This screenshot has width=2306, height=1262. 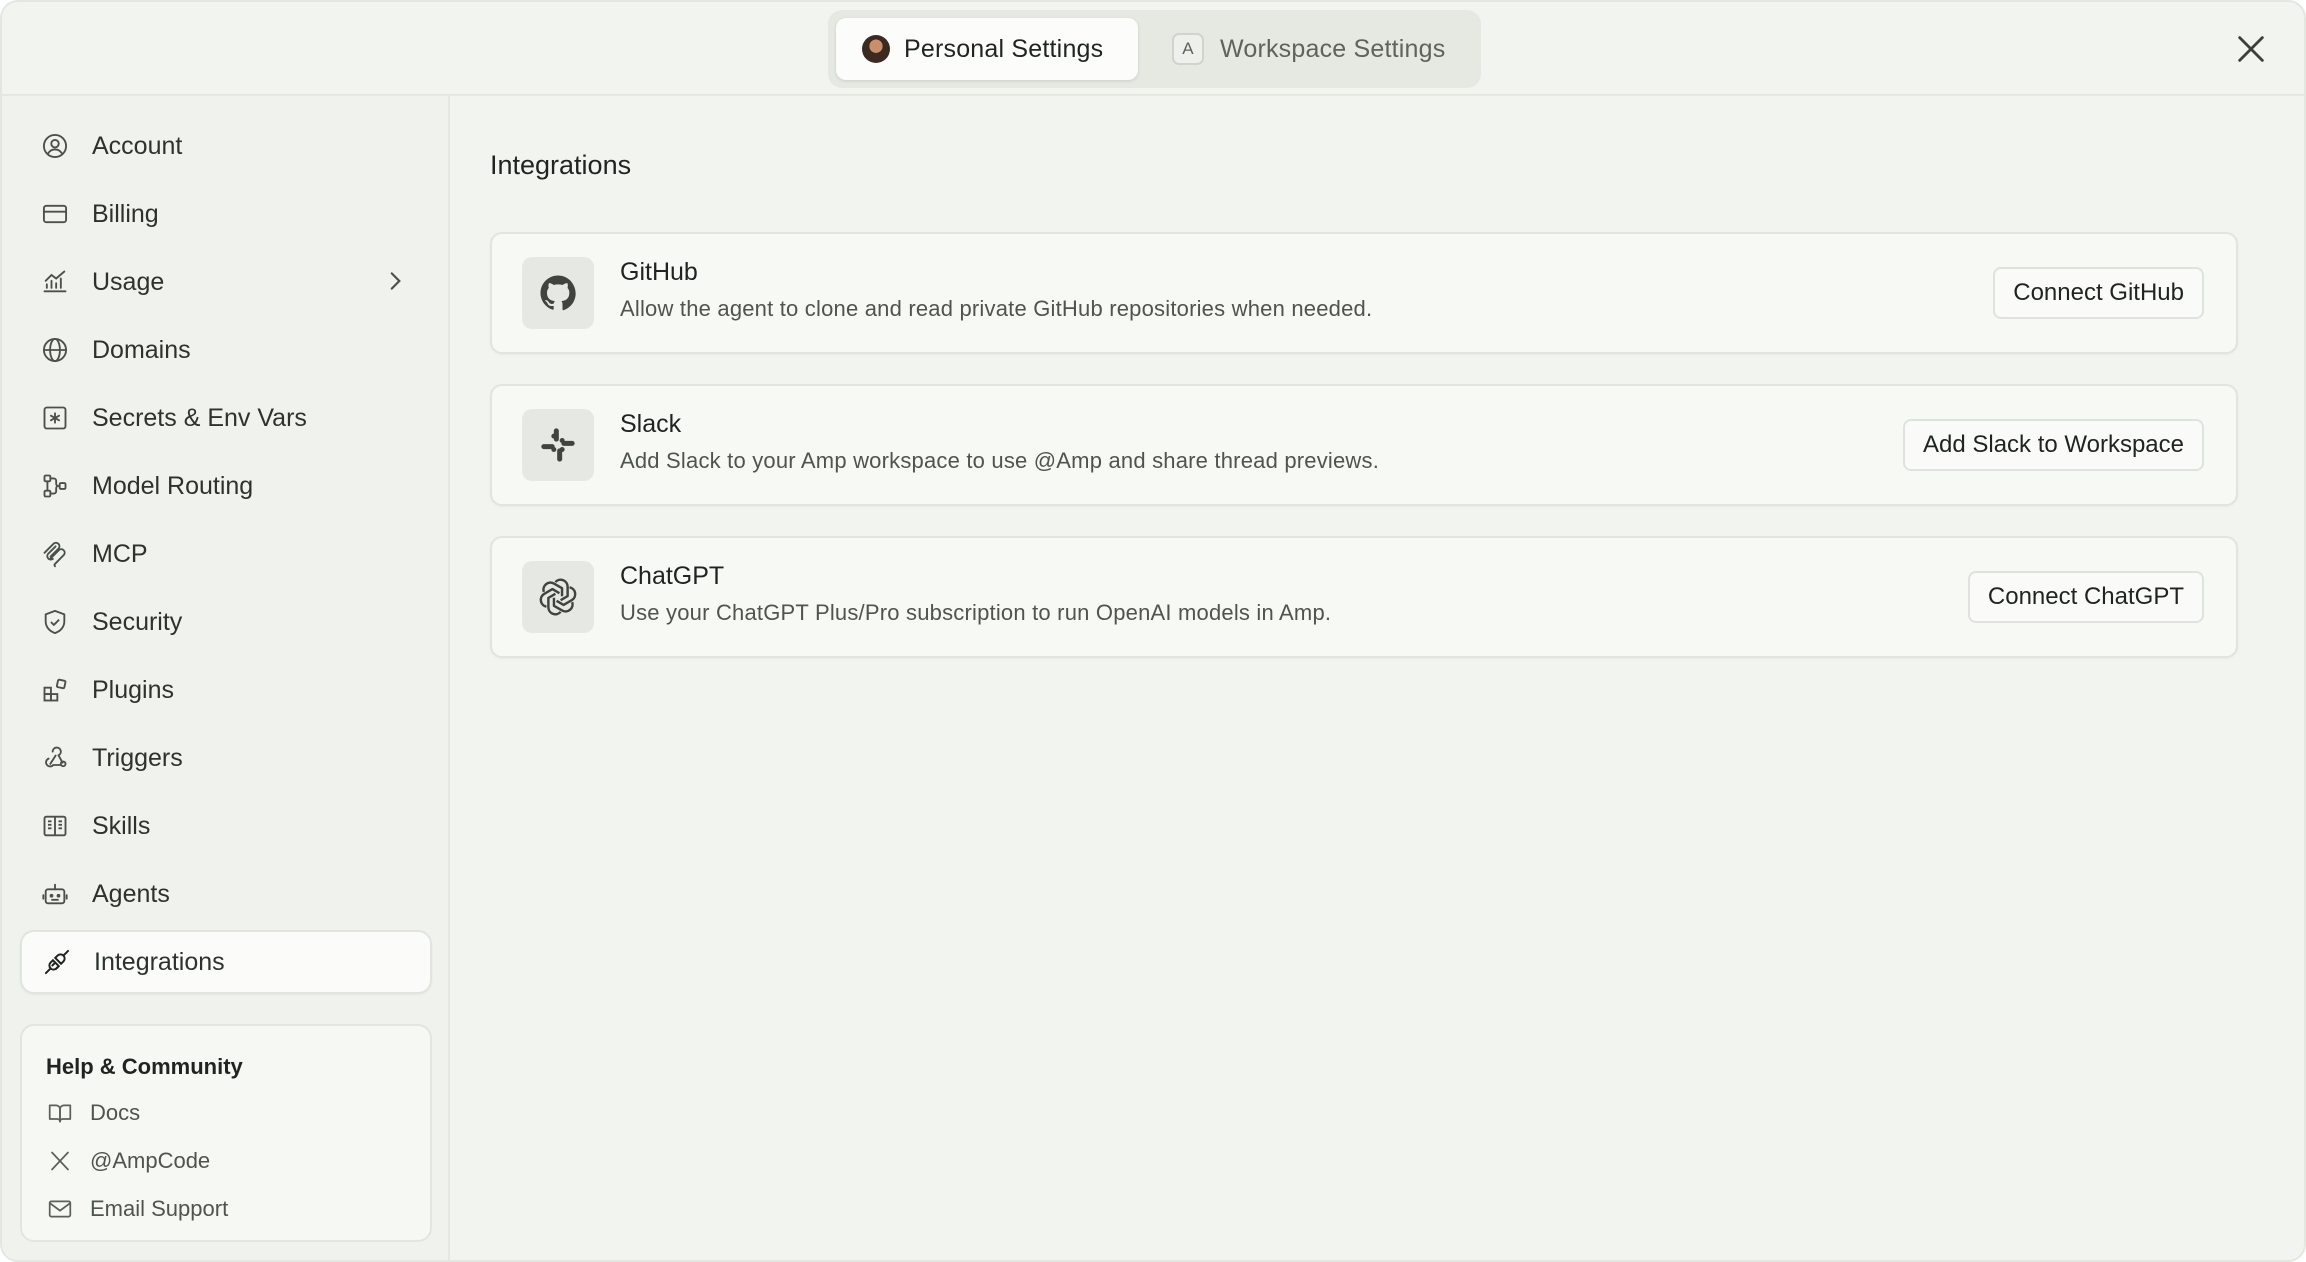 I want to click on sidebar-item-label: Agents, so click(x=131, y=893).